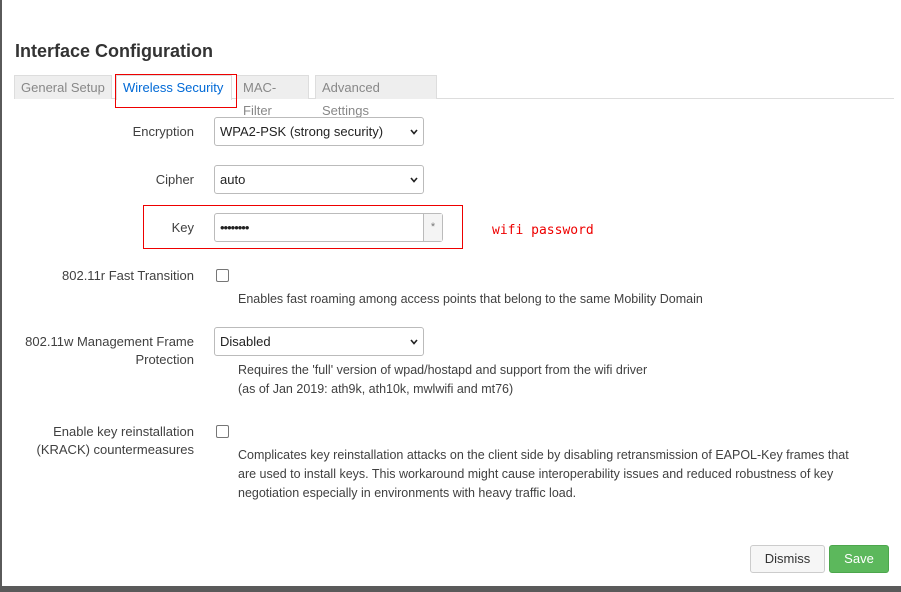 This screenshot has height=592, width=901. I want to click on save-button: Save, so click(859, 559).